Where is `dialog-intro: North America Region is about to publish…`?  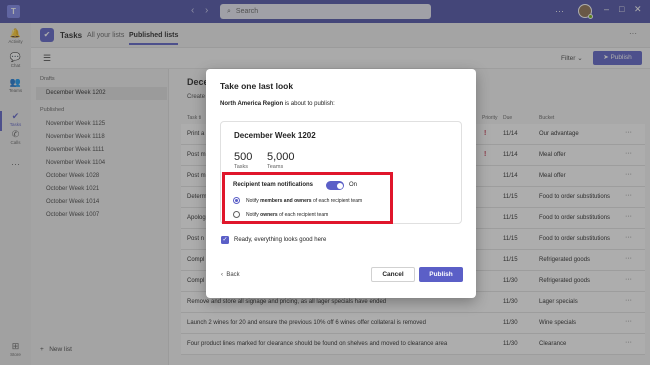 dialog-intro: North America Region is about to publish… is located at coordinates (277, 104).